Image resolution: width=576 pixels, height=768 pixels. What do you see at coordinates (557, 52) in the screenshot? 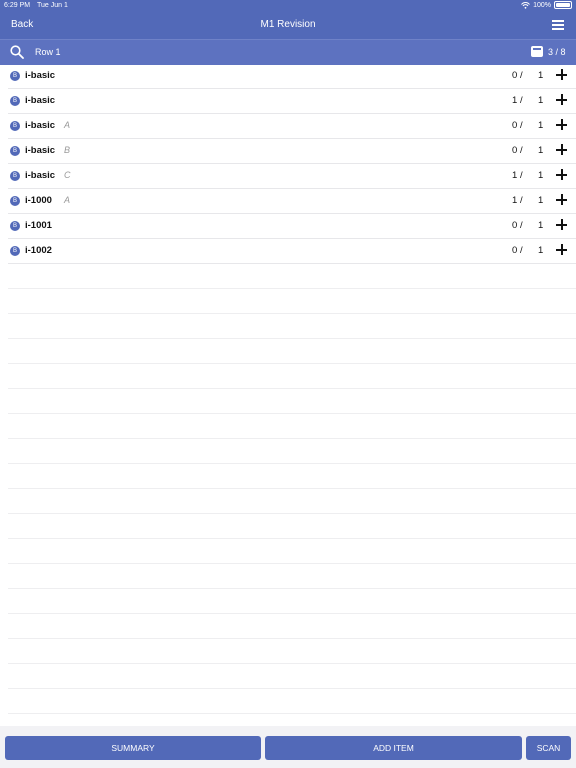
I see `row-count: 3 / 8` at bounding box center [557, 52].